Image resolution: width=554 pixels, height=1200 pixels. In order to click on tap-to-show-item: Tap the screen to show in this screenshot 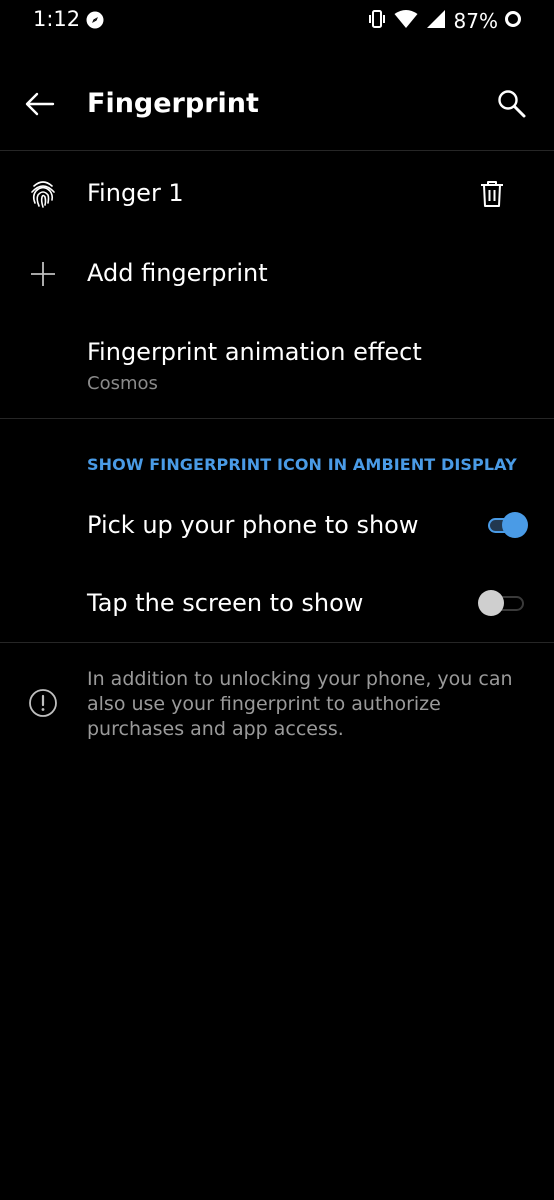, I will do `click(277, 604)`.